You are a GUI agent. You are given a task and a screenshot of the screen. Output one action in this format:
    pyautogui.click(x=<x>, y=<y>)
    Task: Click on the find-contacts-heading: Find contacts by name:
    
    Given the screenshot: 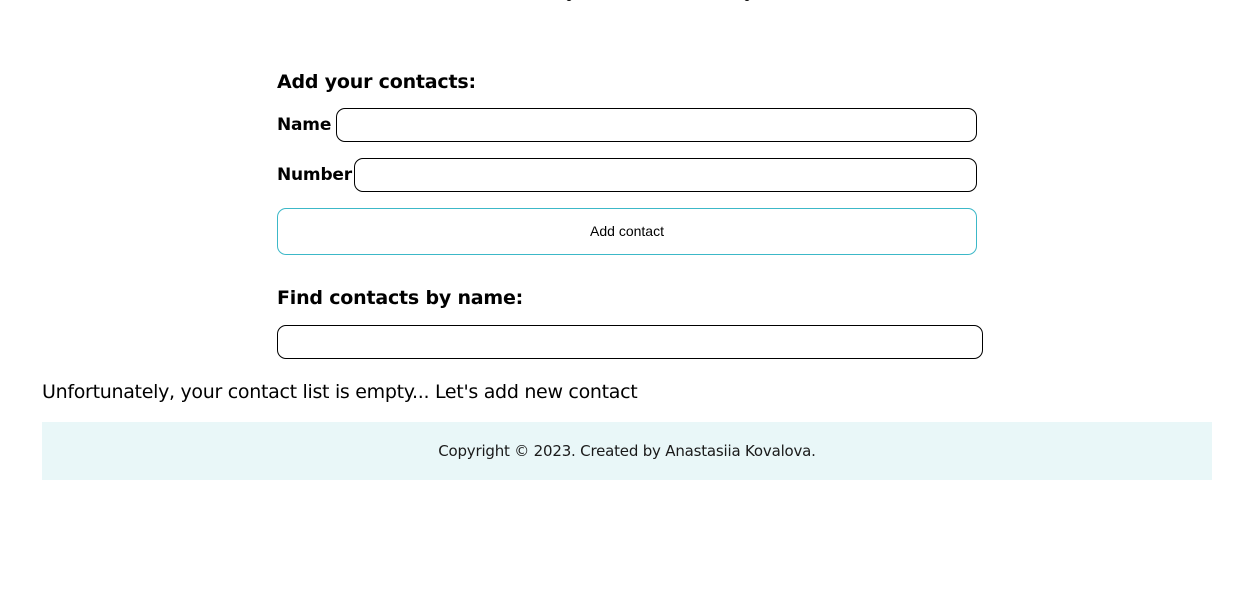 What is the action you would take?
    pyautogui.click(x=400, y=298)
    